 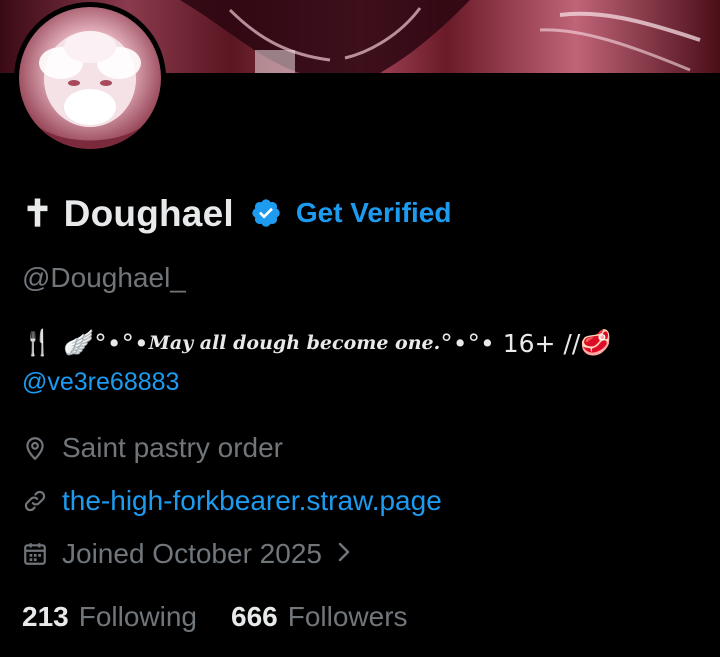 What do you see at coordinates (254, 616) in the screenshot?
I see `followers-count: 666` at bounding box center [254, 616].